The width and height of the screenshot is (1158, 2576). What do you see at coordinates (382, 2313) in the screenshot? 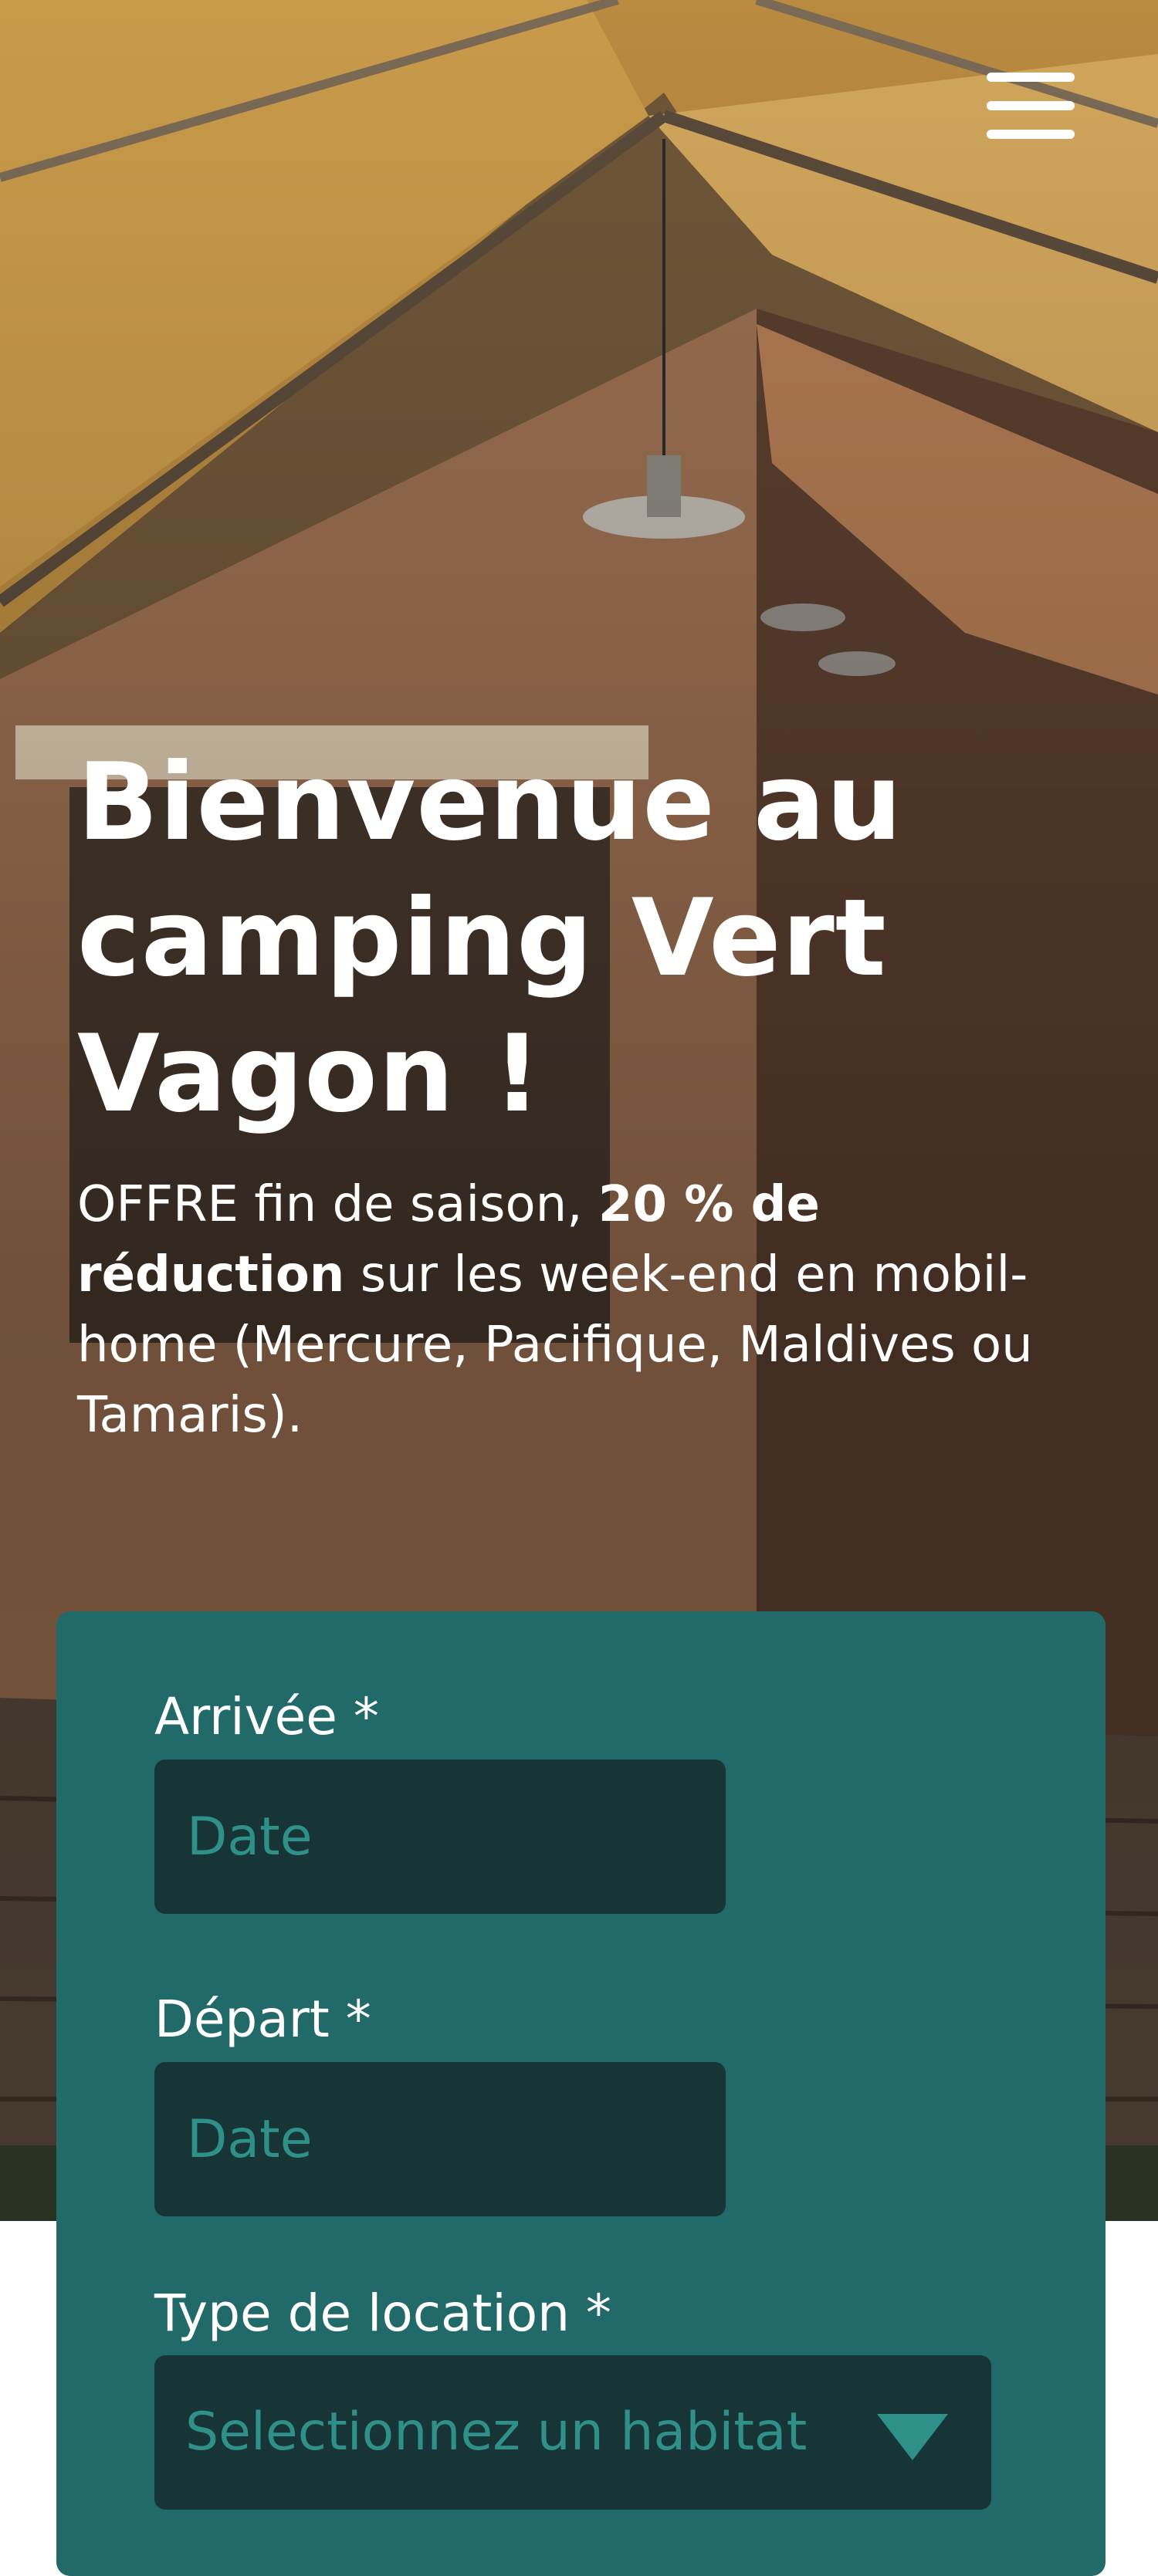
I see `rental-type-label: Type de location *` at bounding box center [382, 2313].